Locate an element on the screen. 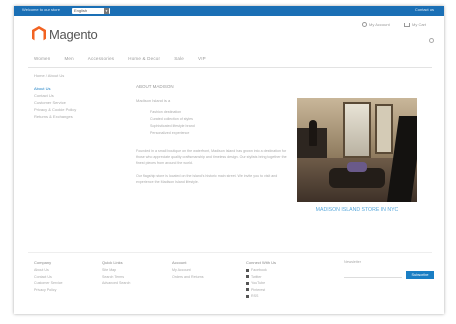 This screenshot has width=456, height=324. sidebar-item-contact-us: Contact Us is located at coordinates (69, 96).